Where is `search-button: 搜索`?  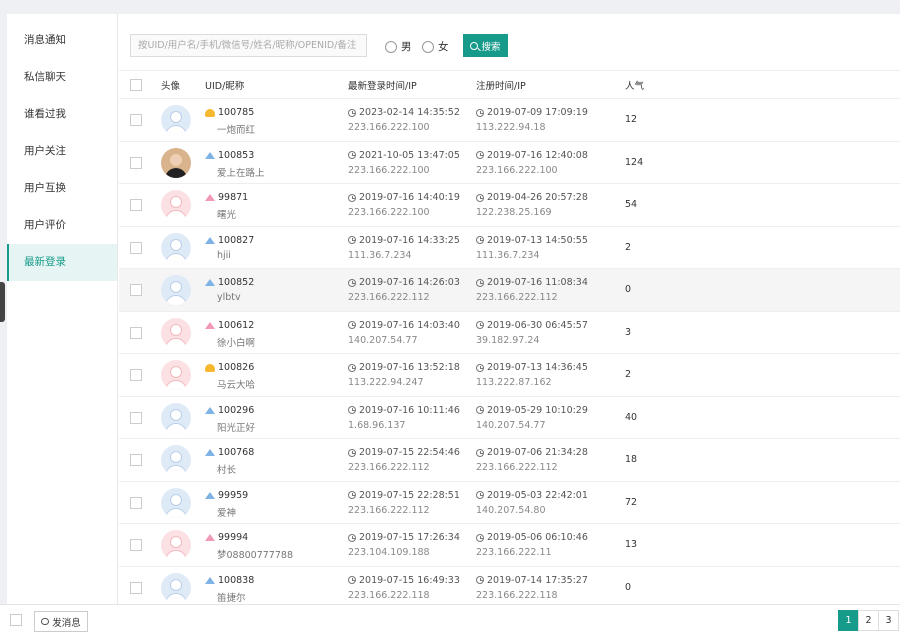
search-button: 搜索 is located at coordinates (485, 45).